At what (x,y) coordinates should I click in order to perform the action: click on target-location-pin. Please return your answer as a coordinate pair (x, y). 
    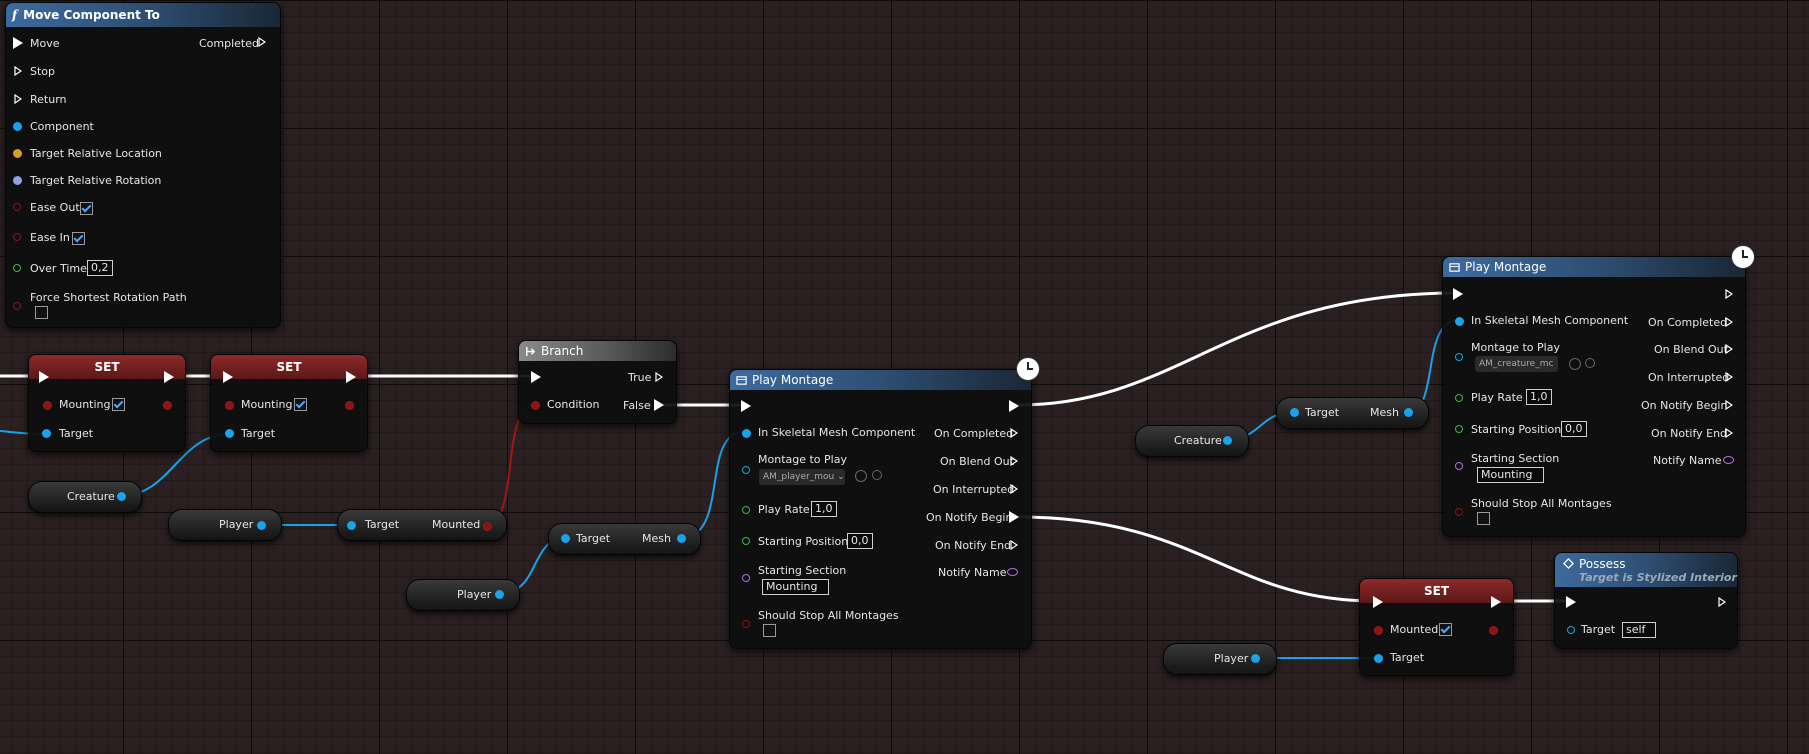
    Looking at the image, I should click on (17, 153).